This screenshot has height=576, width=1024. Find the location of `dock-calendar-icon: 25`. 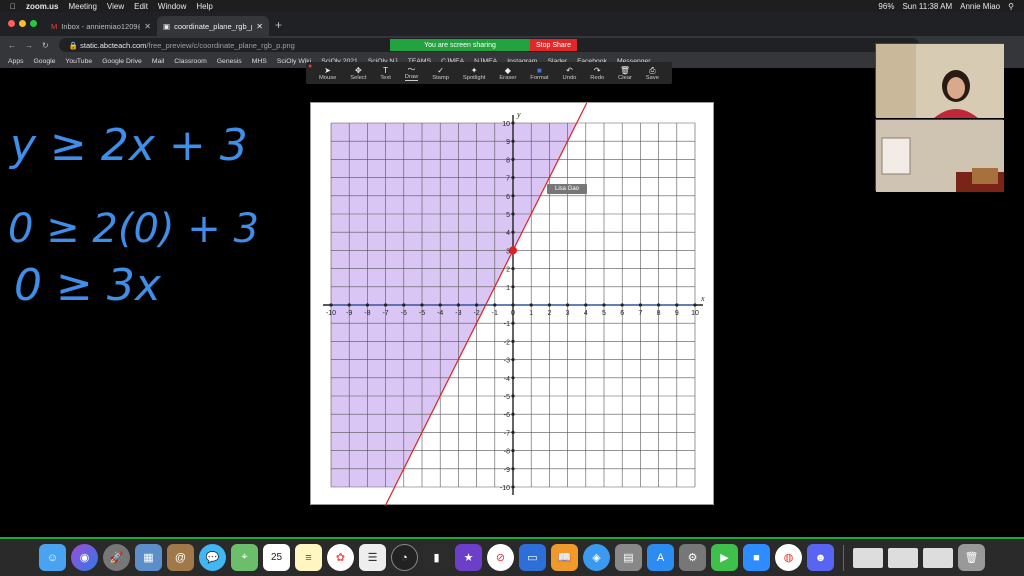

dock-calendar-icon: 25 is located at coordinates (276, 557).